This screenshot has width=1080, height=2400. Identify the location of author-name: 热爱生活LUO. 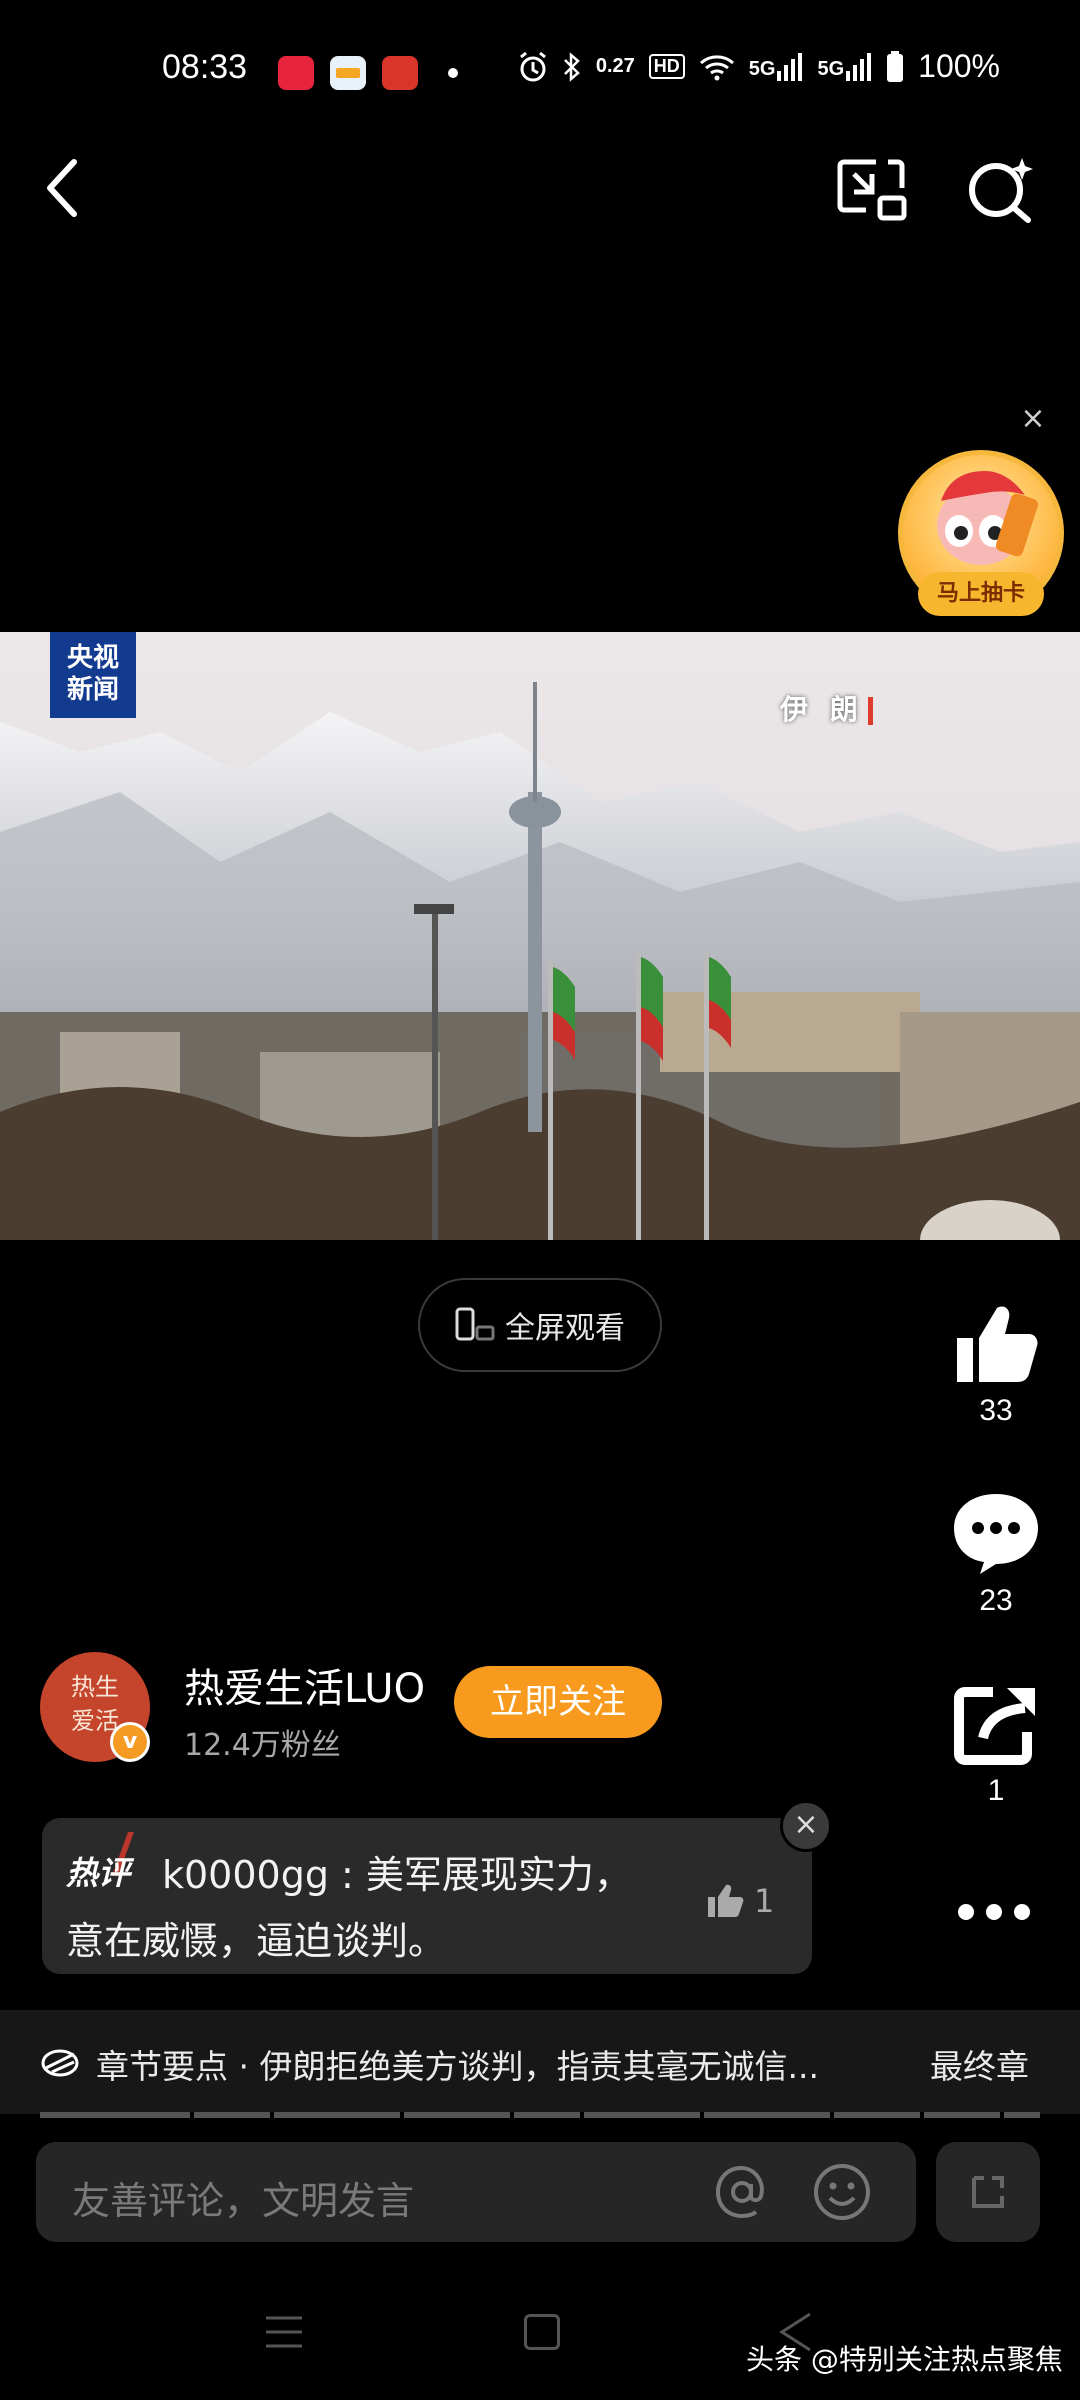
(304, 1685).